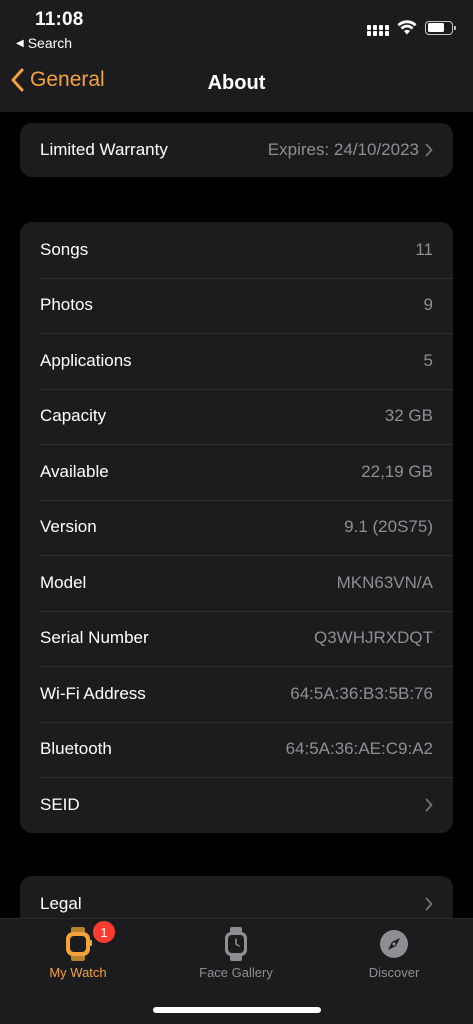 The image size is (473, 1024). What do you see at coordinates (236, 583) in the screenshot?
I see `info-row-model: Model MKN63VN/A` at bounding box center [236, 583].